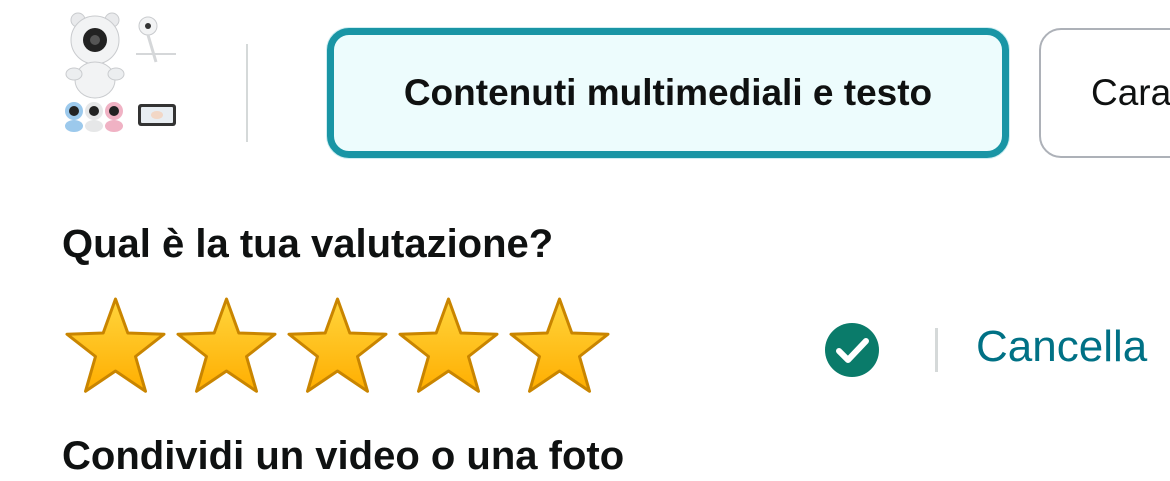 Image resolution: width=1170 pixels, height=481 pixels. Describe the element at coordinates (247, 93) in the screenshot. I see `vertical-divider` at that location.